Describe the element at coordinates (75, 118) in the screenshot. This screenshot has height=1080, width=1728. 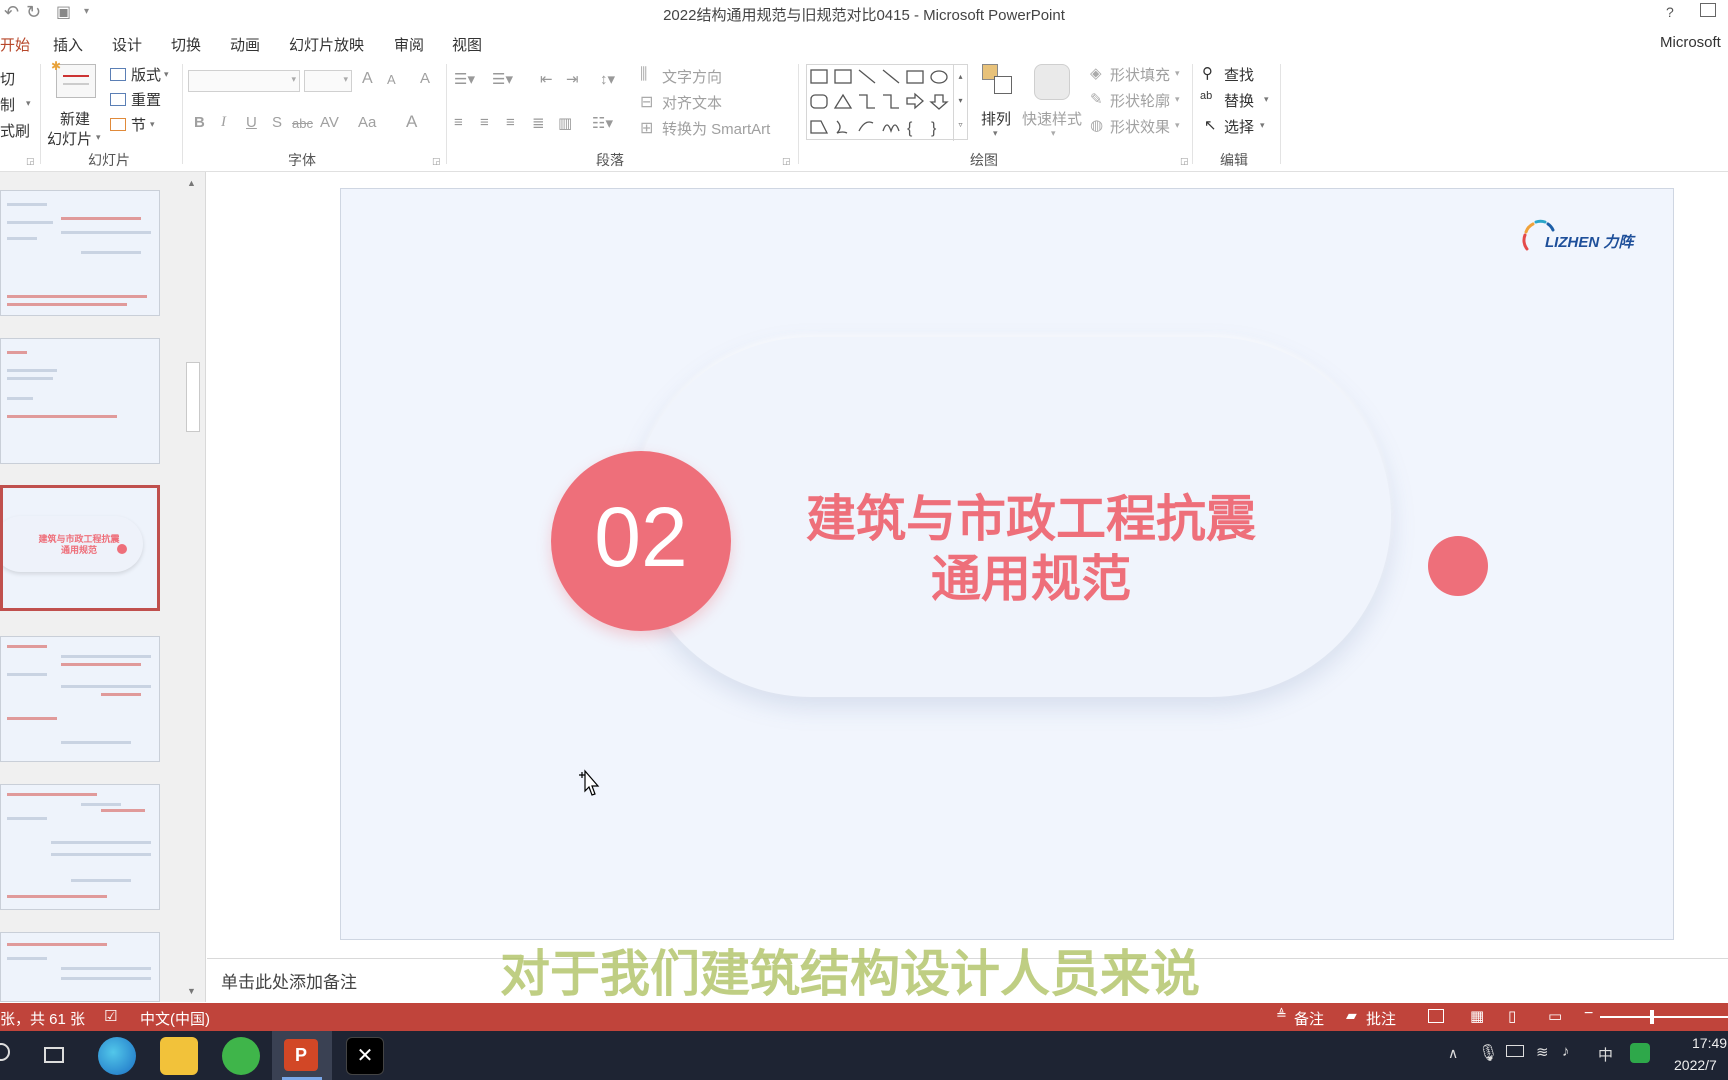
I see `new-slide-label-1: 新建` at that location.